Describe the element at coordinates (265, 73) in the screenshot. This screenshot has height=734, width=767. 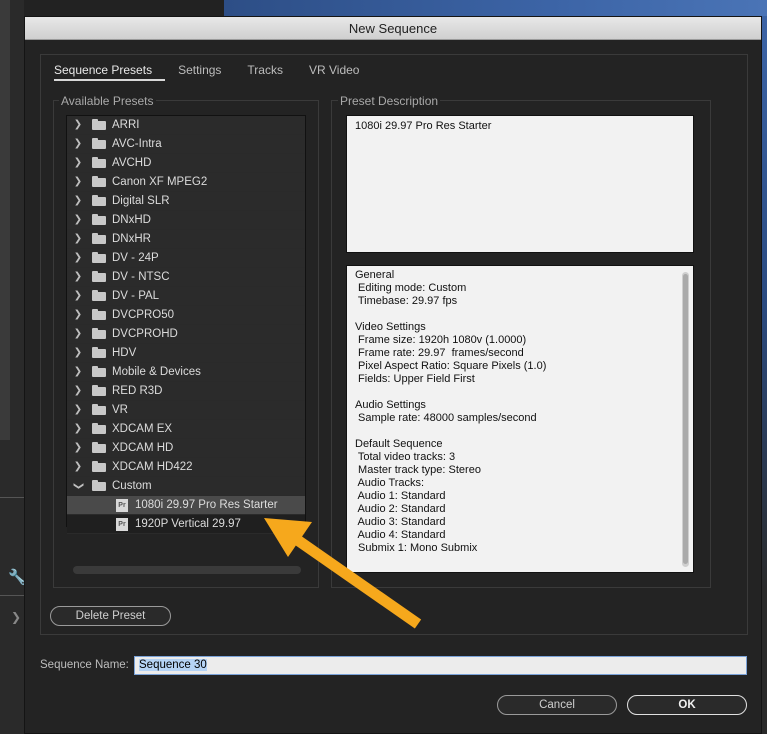
I see `tab-tracks: Tracks` at that location.